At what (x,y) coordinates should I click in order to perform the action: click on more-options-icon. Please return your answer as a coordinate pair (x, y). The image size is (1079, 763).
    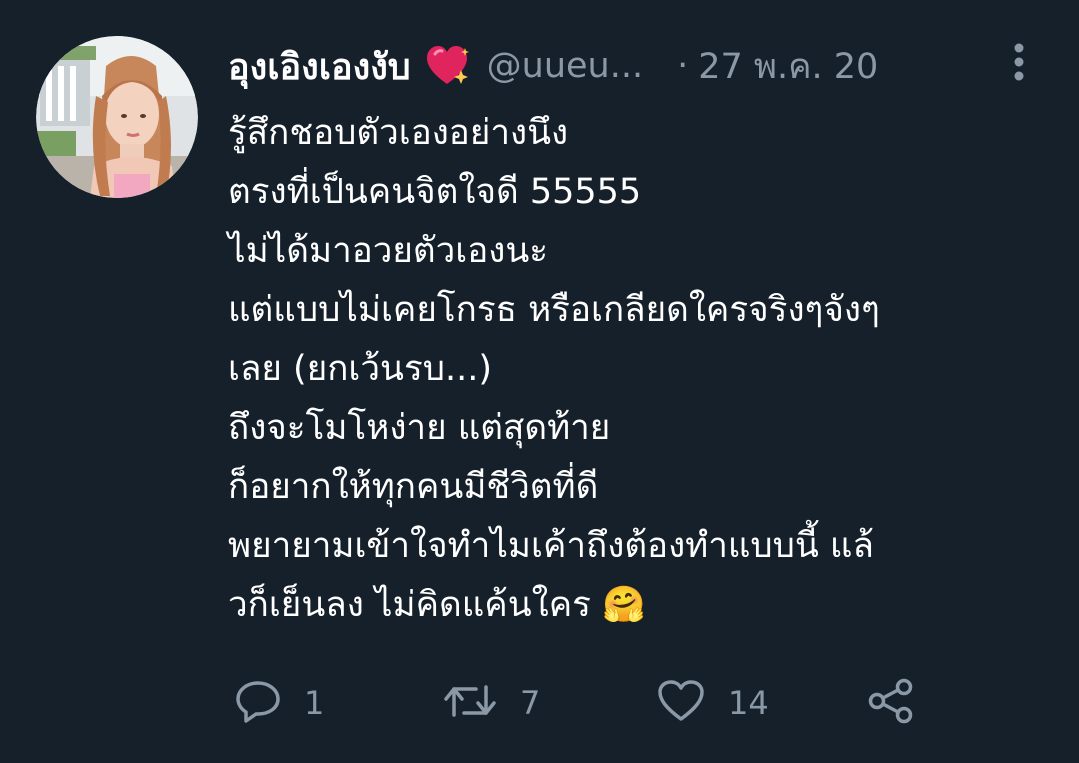
    Looking at the image, I should click on (1019, 62).